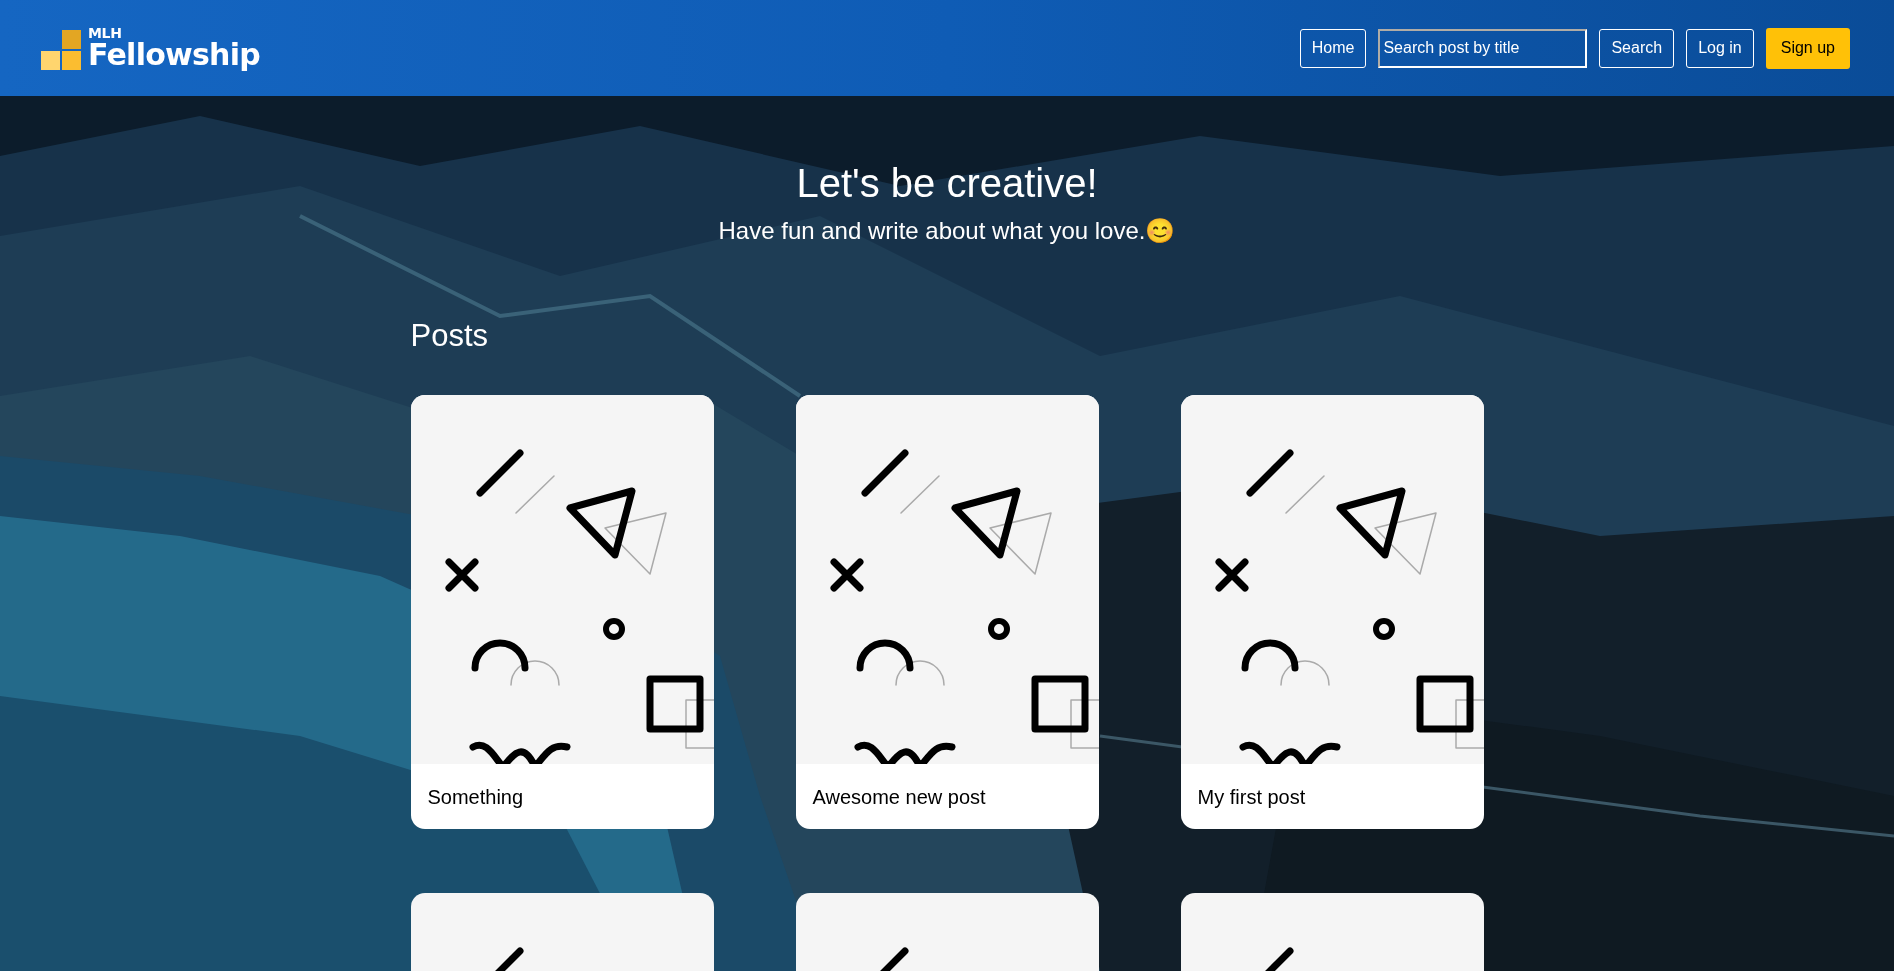 This screenshot has height=971, width=1894. Describe the element at coordinates (947, 183) in the screenshot. I see `hero-title: Let's be creative!` at that location.